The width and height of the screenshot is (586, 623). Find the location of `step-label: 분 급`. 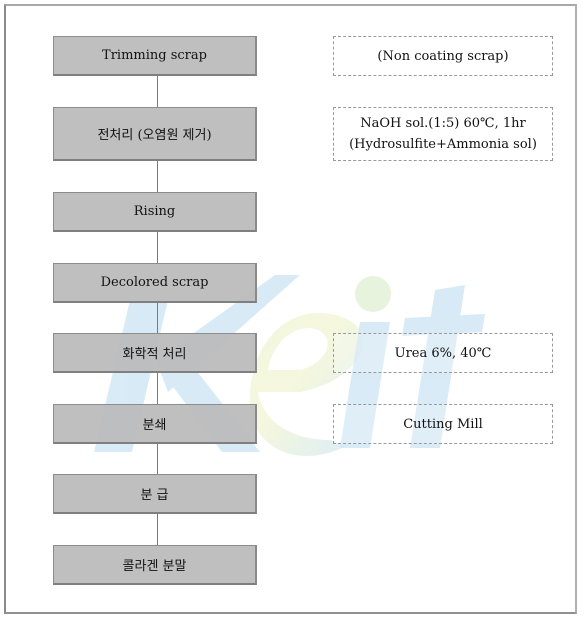

step-label: 분 급 is located at coordinates (154, 495).